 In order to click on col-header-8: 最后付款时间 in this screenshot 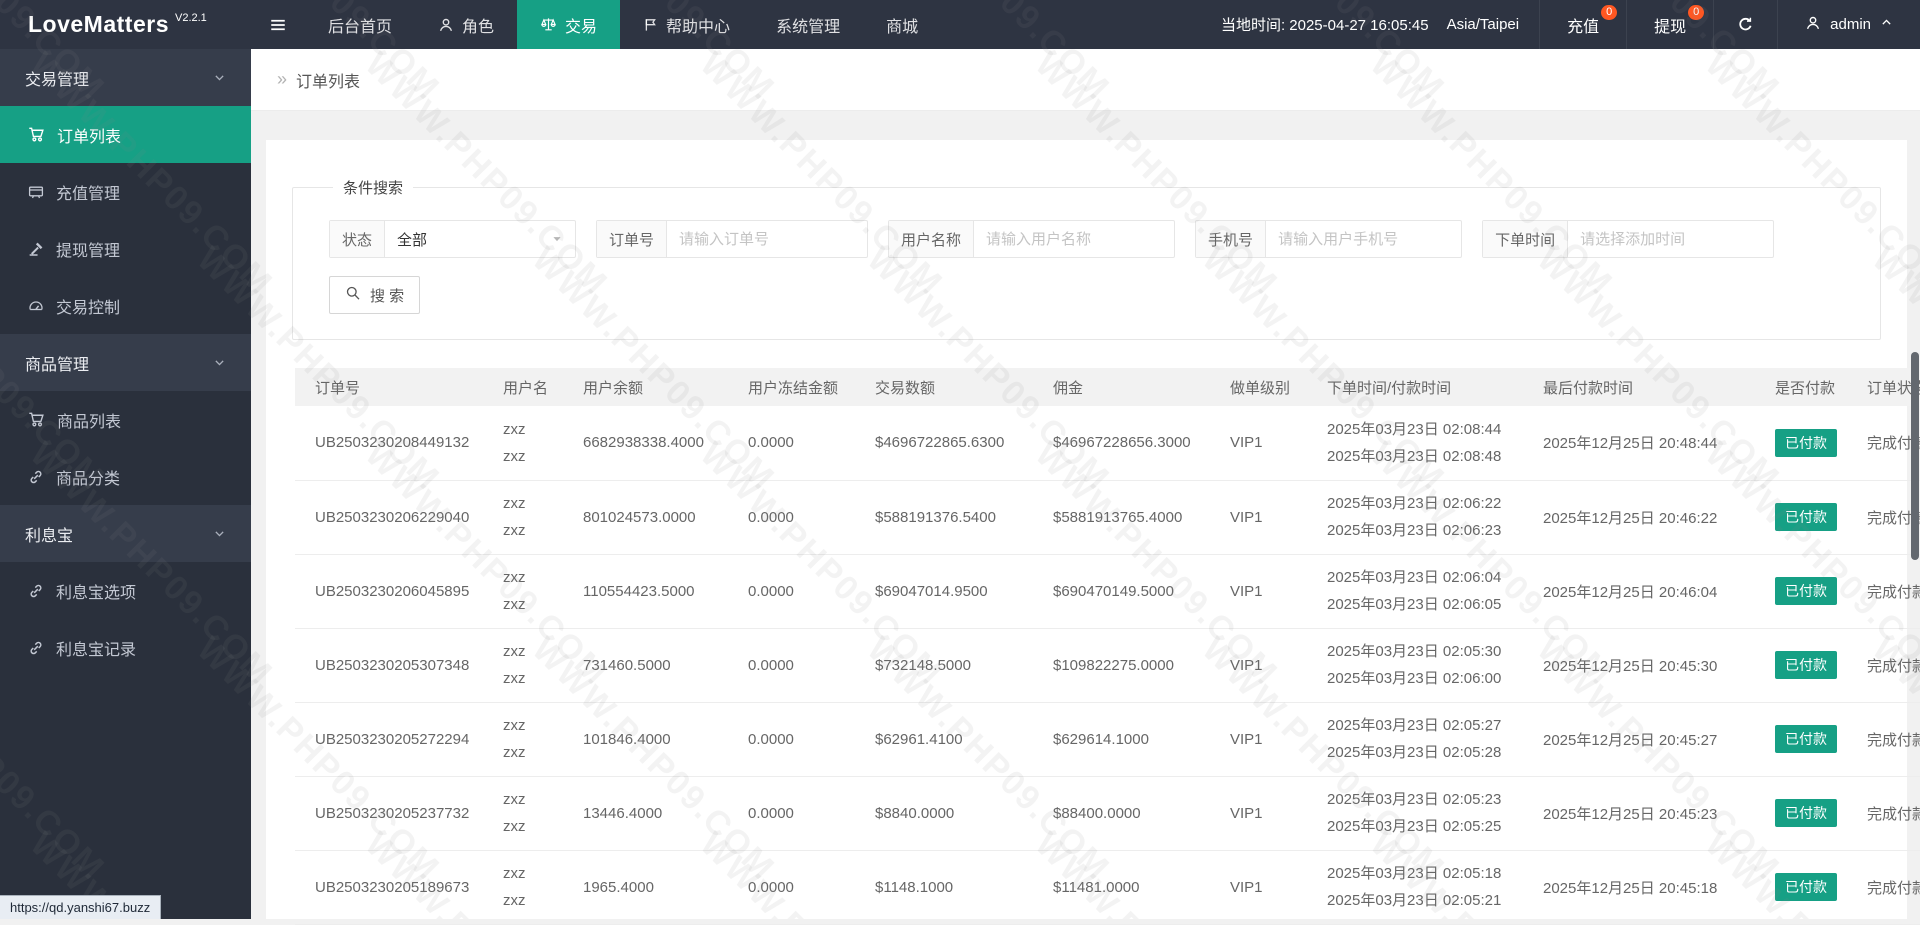, I will do `click(1649, 387)`.